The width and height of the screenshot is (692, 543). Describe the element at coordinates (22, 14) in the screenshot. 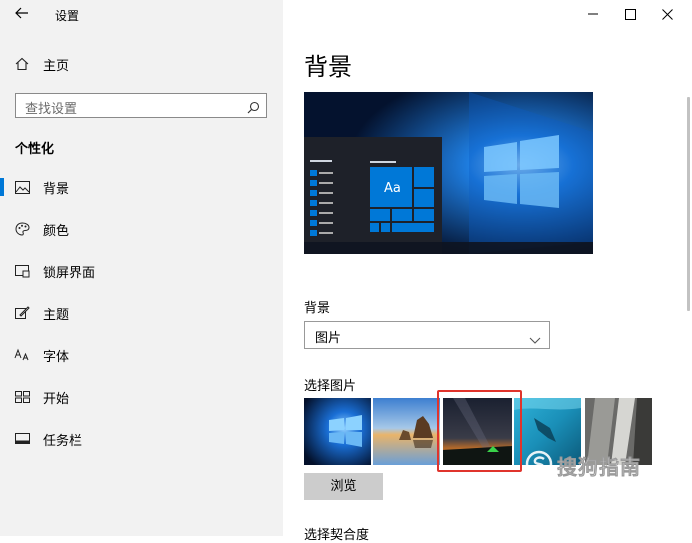

I see `back-arrow-icon` at that location.